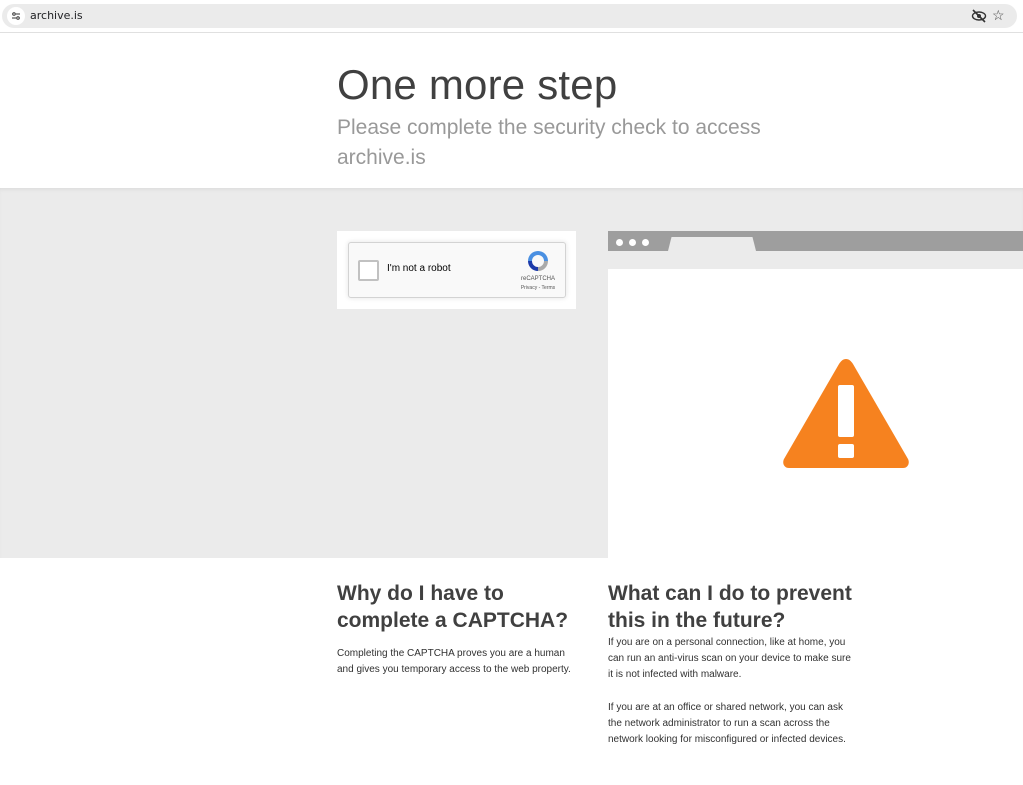 The width and height of the screenshot is (1023, 785). I want to click on illustration-tab, so click(712, 244).